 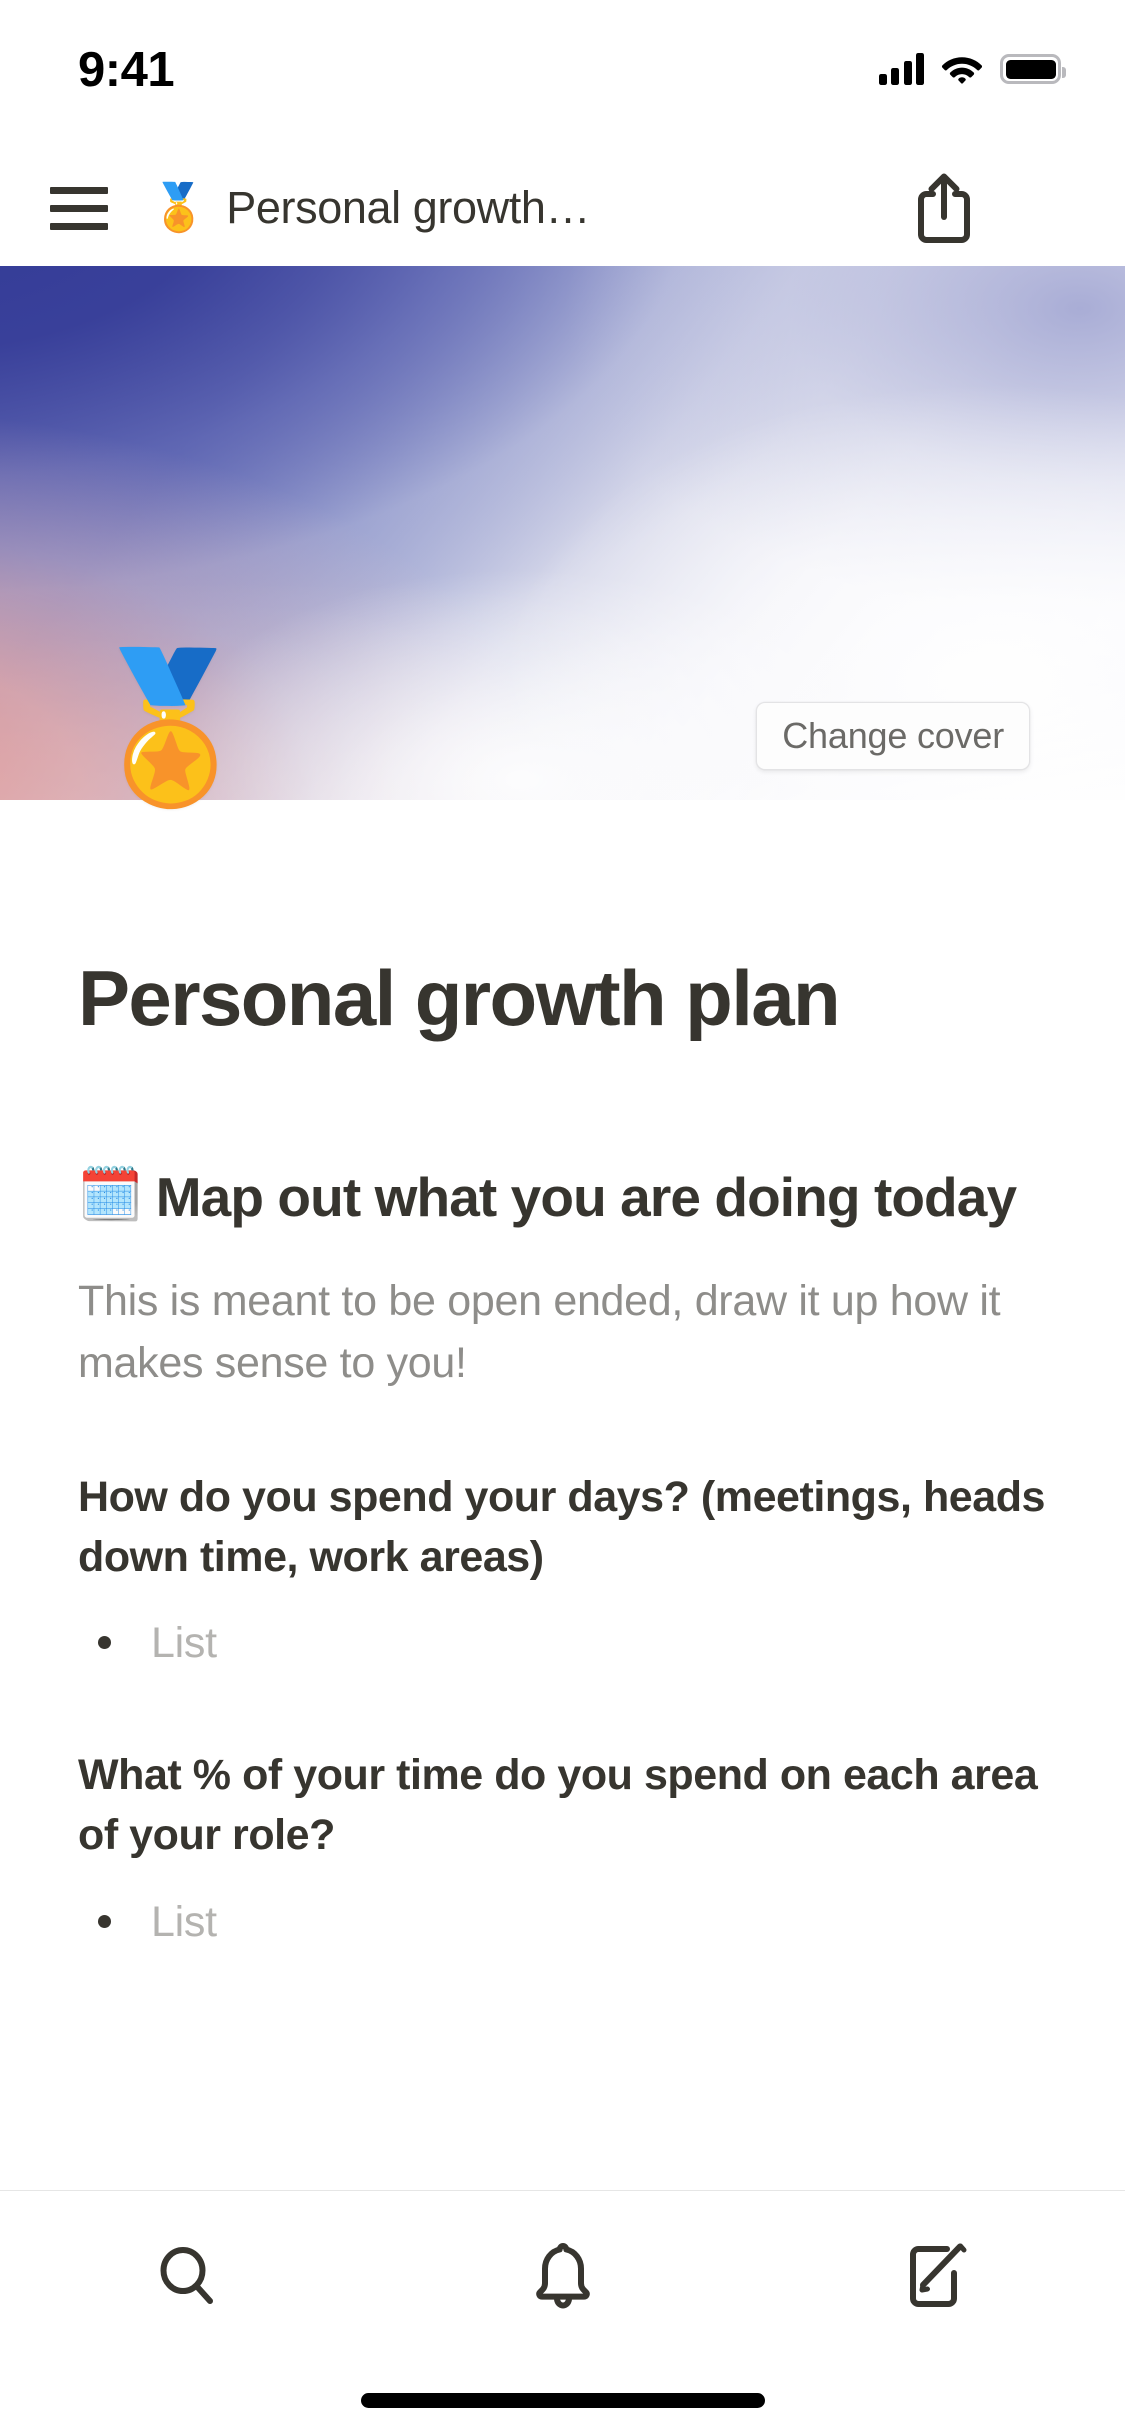 What do you see at coordinates (179, 207) in the screenshot?
I see `nav-page-emoji-icon: 🏅` at bounding box center [179, 207].